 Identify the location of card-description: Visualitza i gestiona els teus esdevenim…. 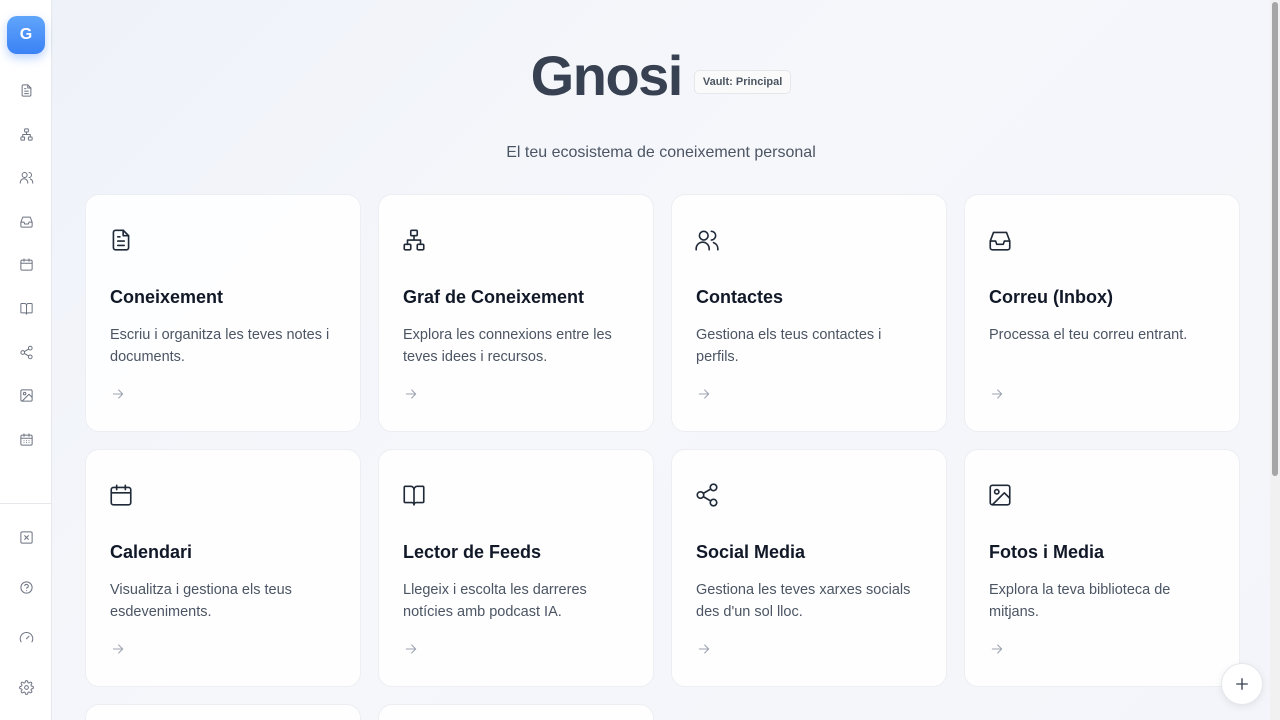
(201, 601).